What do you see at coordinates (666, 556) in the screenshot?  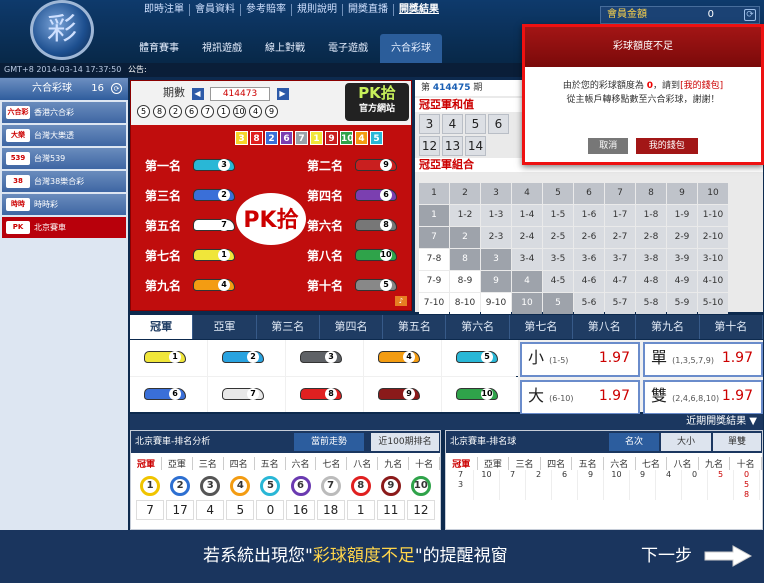 I see `next-step-button: 下一步` at bounding box center [666, 556].